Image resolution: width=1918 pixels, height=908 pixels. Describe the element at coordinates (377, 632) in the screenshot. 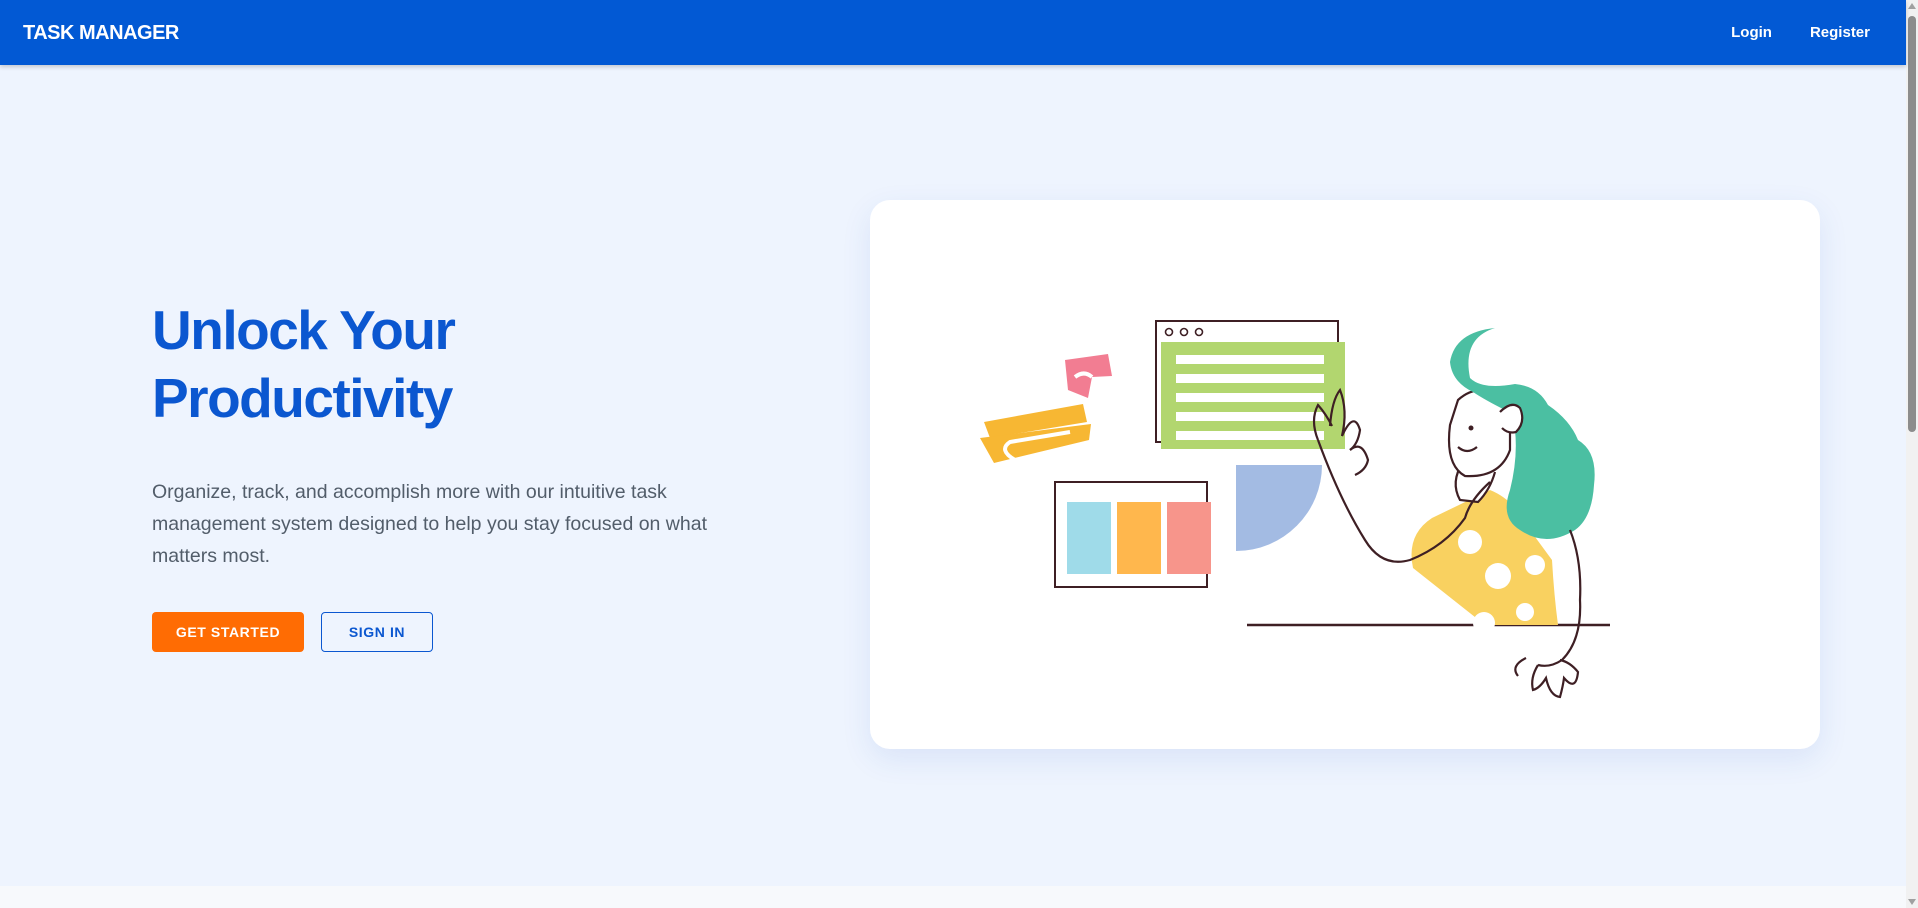

I see `sign-in-button: SIGN IN` at that location.